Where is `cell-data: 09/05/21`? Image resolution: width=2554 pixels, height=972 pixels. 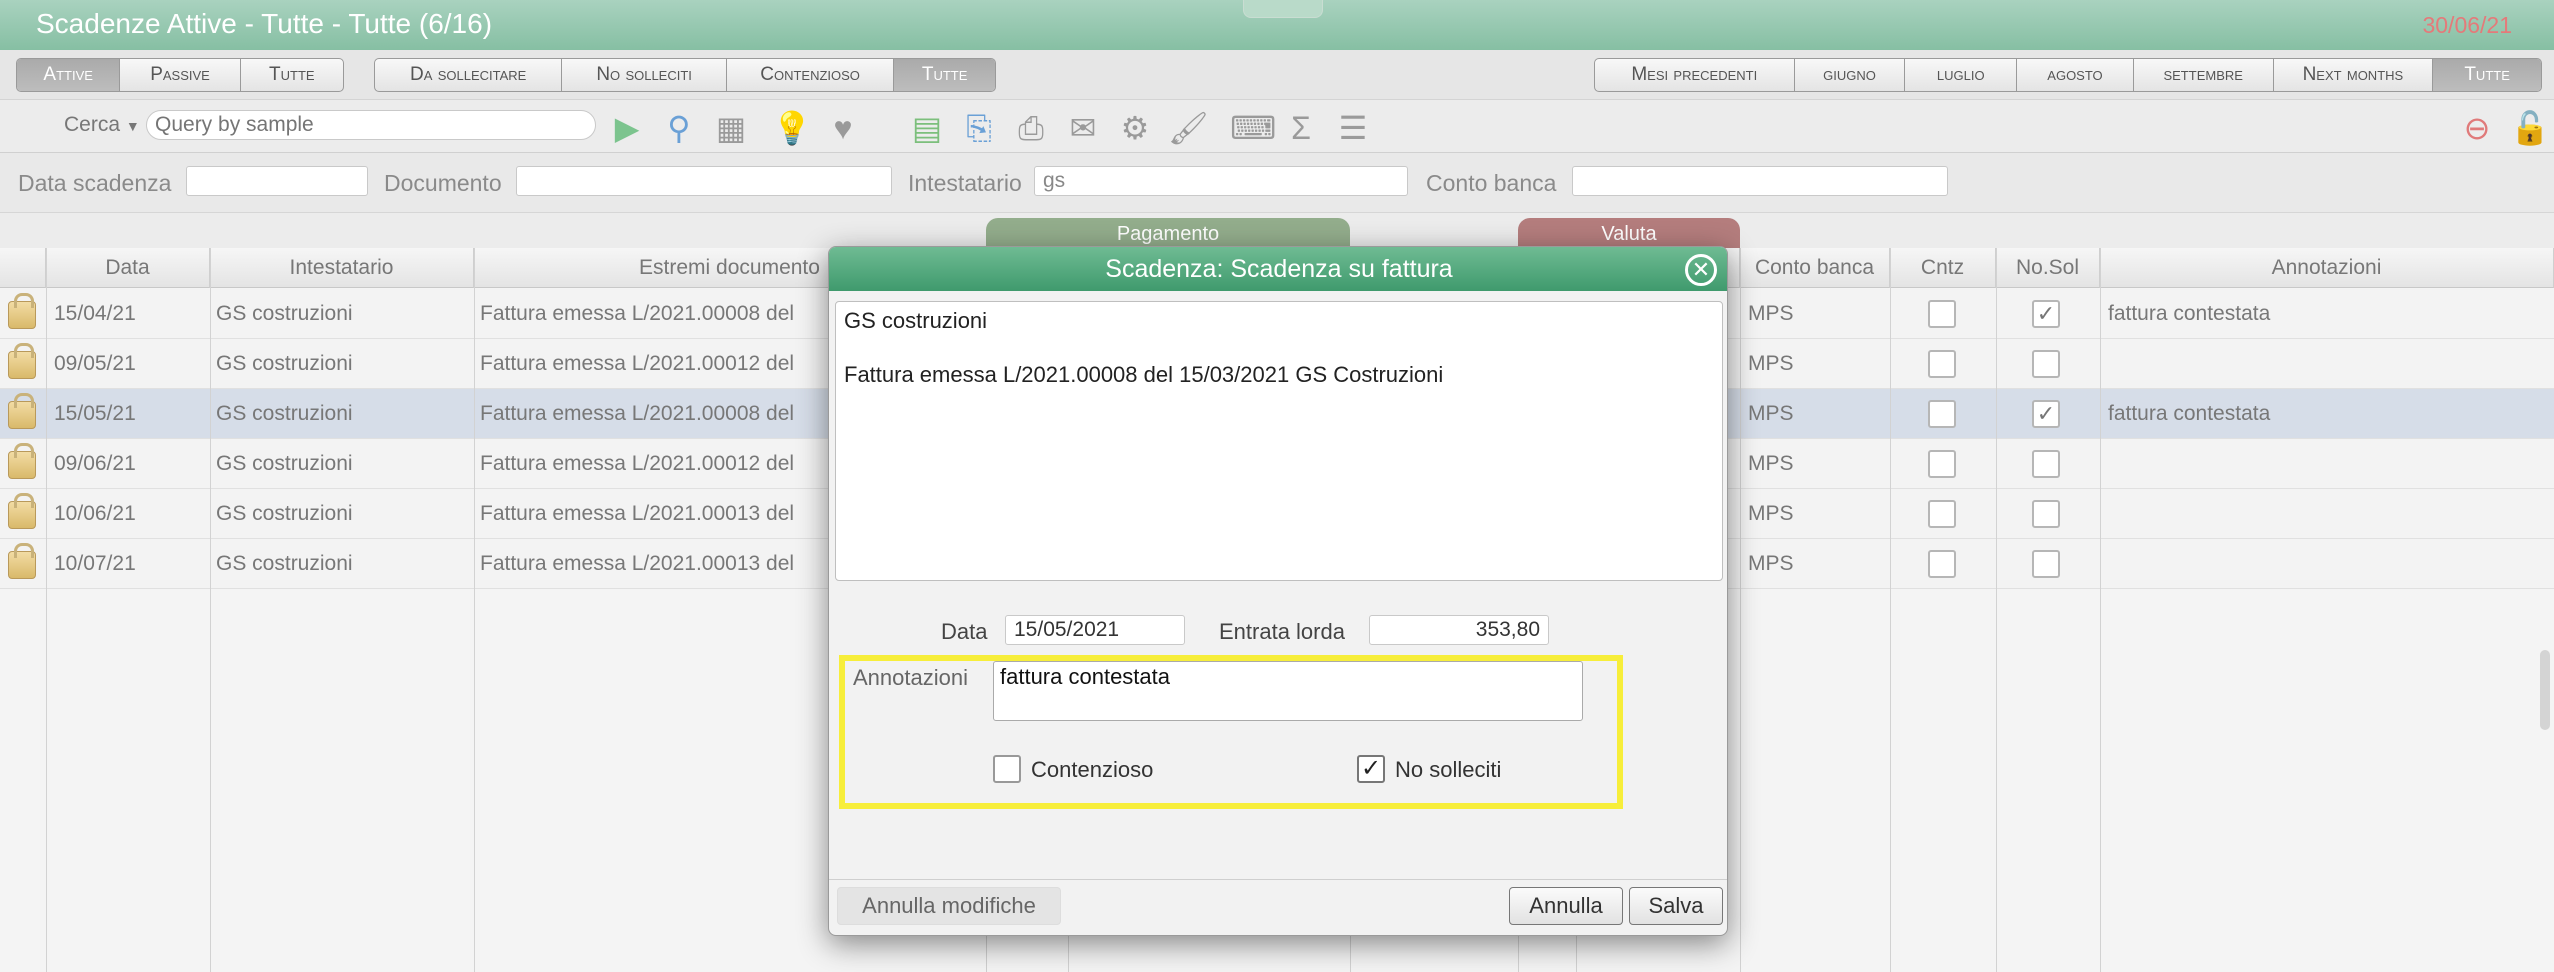 cell-data: 09/05/21 is located at coordinates (95, 363).